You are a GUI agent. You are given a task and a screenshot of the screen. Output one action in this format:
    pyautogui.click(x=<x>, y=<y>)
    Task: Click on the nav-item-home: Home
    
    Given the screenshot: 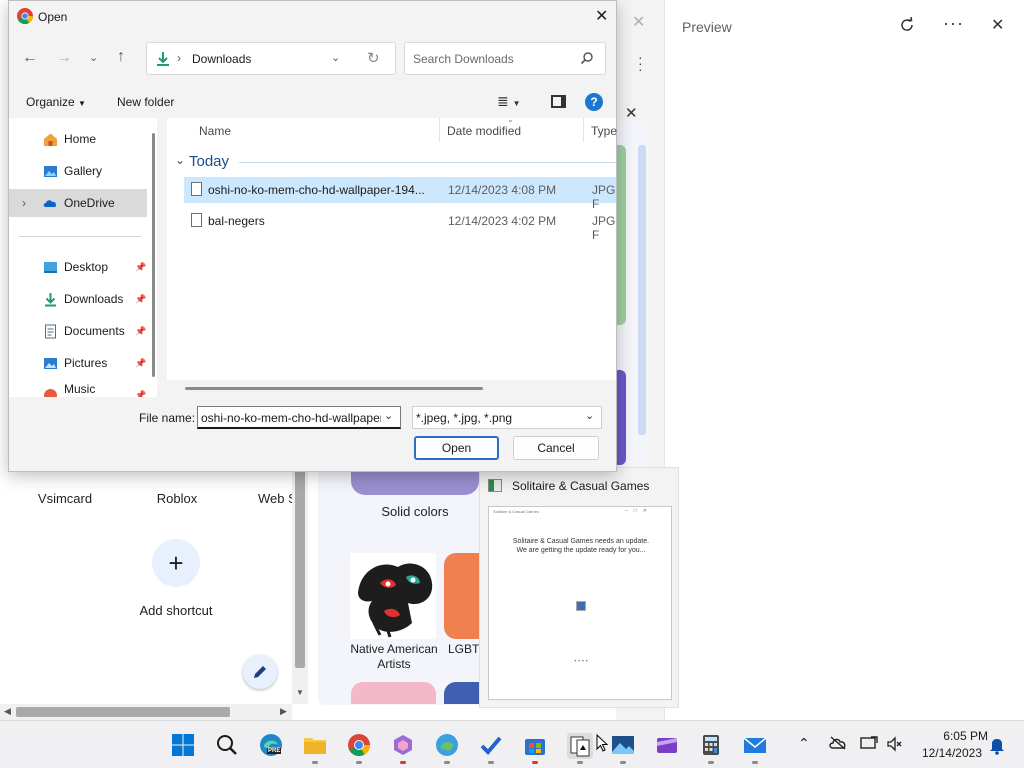 What is the action you would take?
    pyautogui.click(x=79, y=139)
    